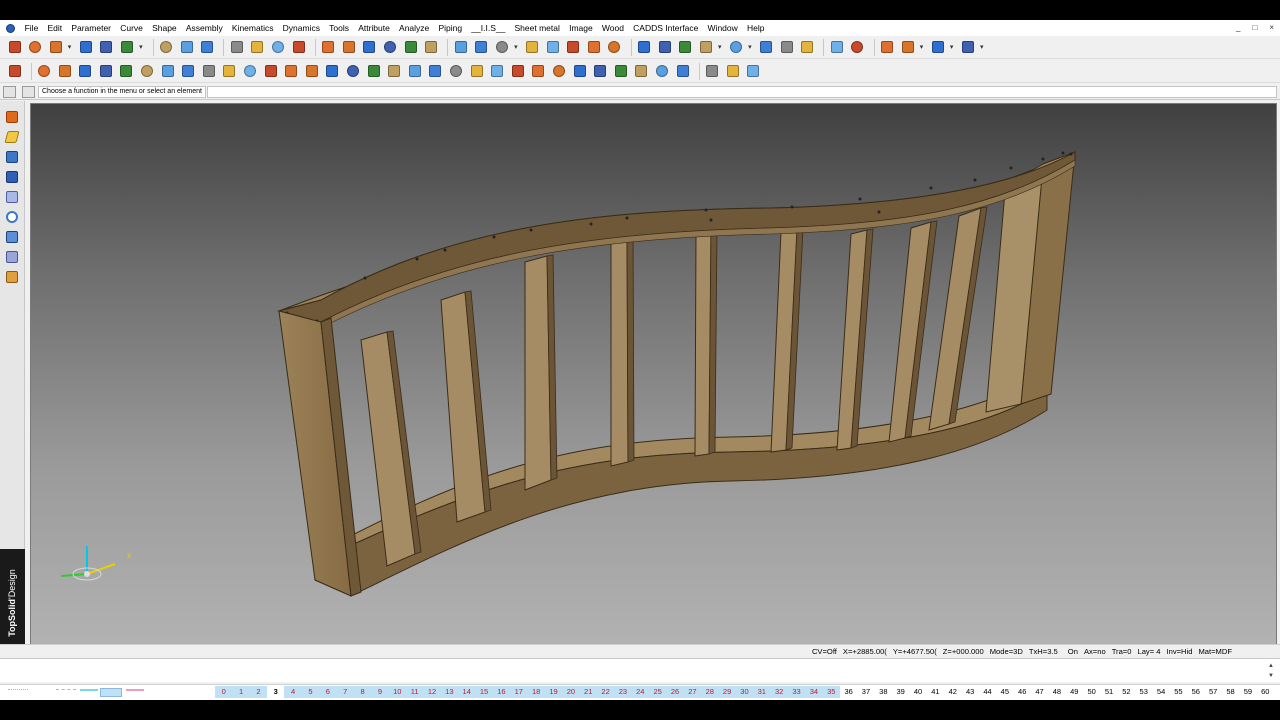 Image resolution: width=1280 pixels, height=720 pixels. What do you see at coordinates (1091, 692) in the screenshot?
I see `layer-50: 50` at bounding box center [1091, 692].